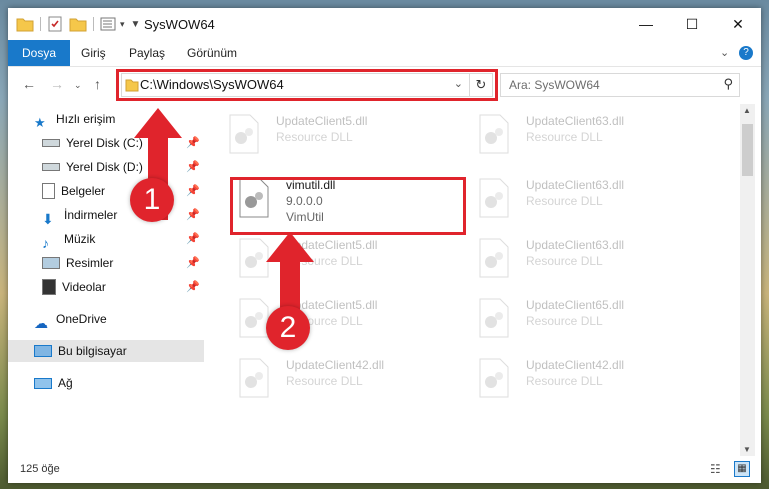 Image resolution: width=769 pixels, height=489 pixels. Describe the element at coordinates (179, 24) in the screenshot. I see `window-title: SysWOW64` at that location.